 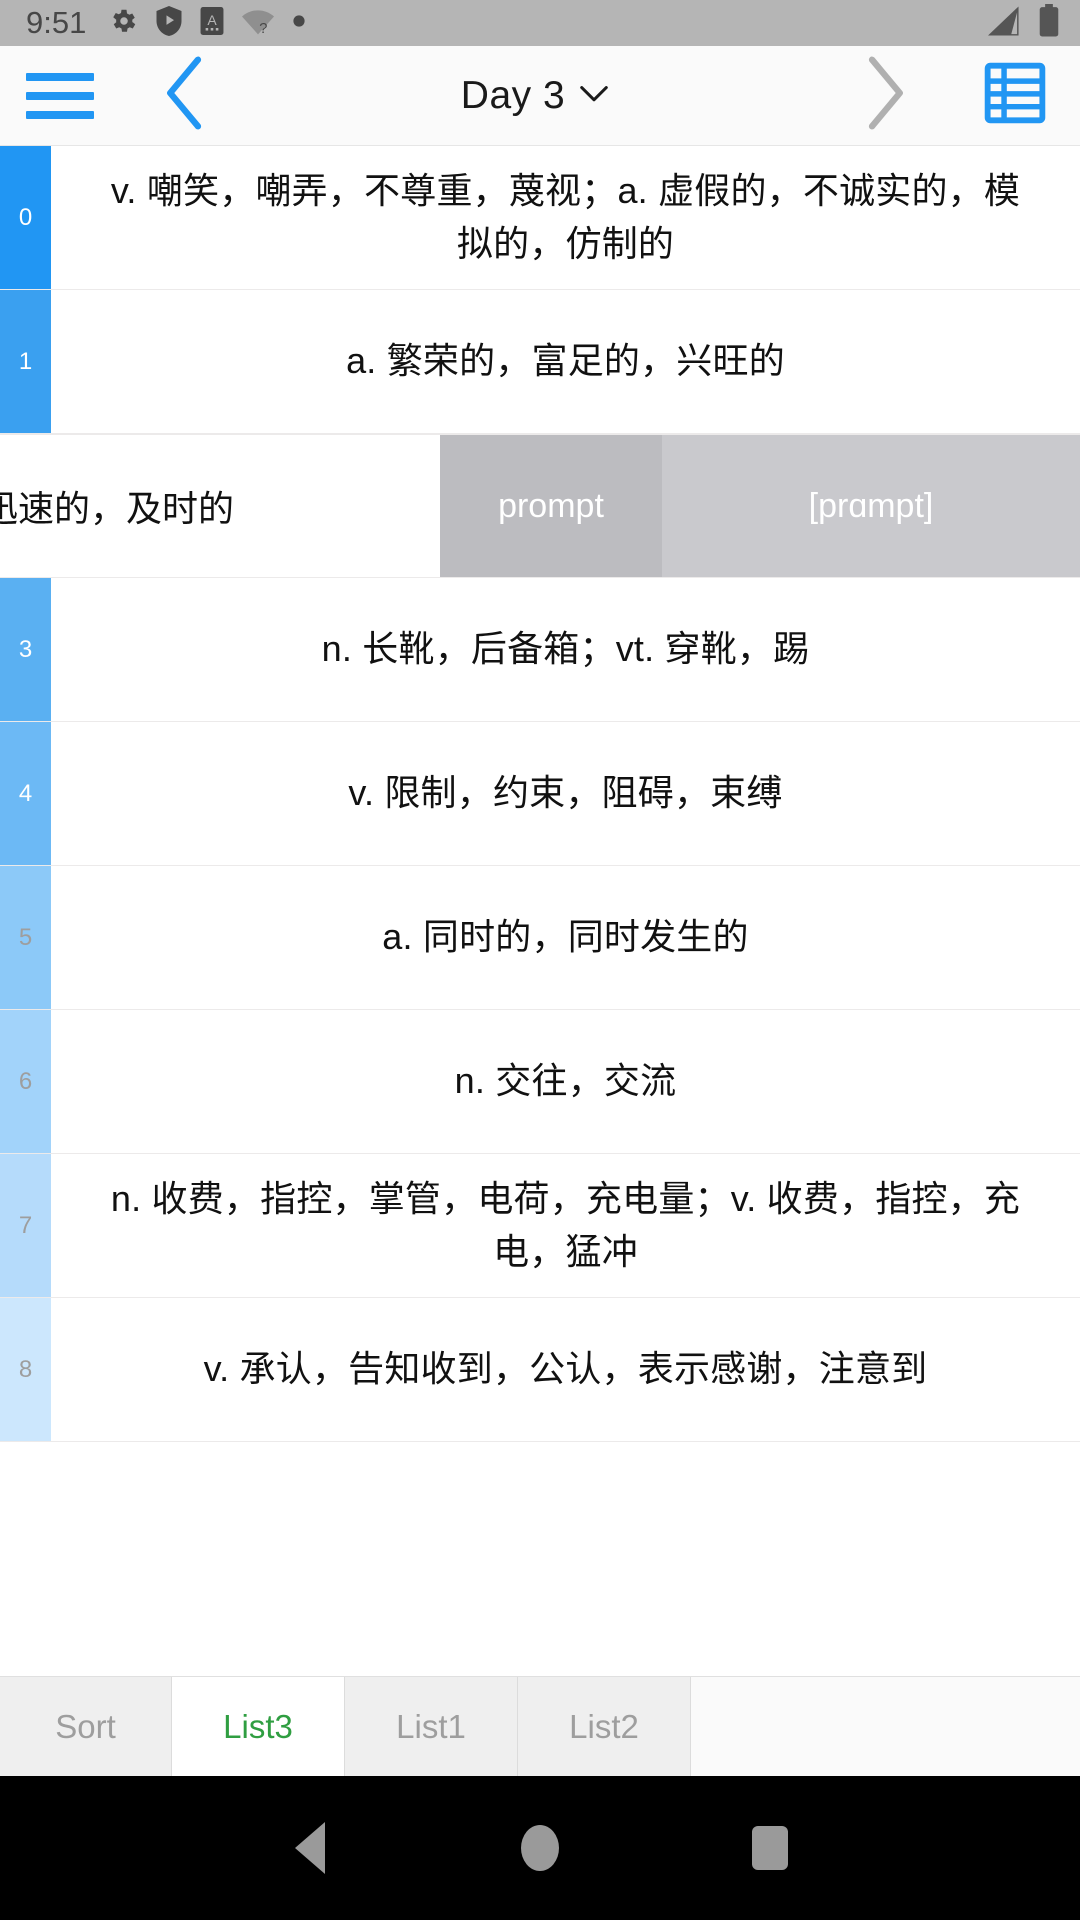 I want to click on row-body: v. 嘲笑，嘲弄，不尊重，蔑视；a. 虚假的，不诚实的，模拟的，仿制的, so click(x=565, y=217).